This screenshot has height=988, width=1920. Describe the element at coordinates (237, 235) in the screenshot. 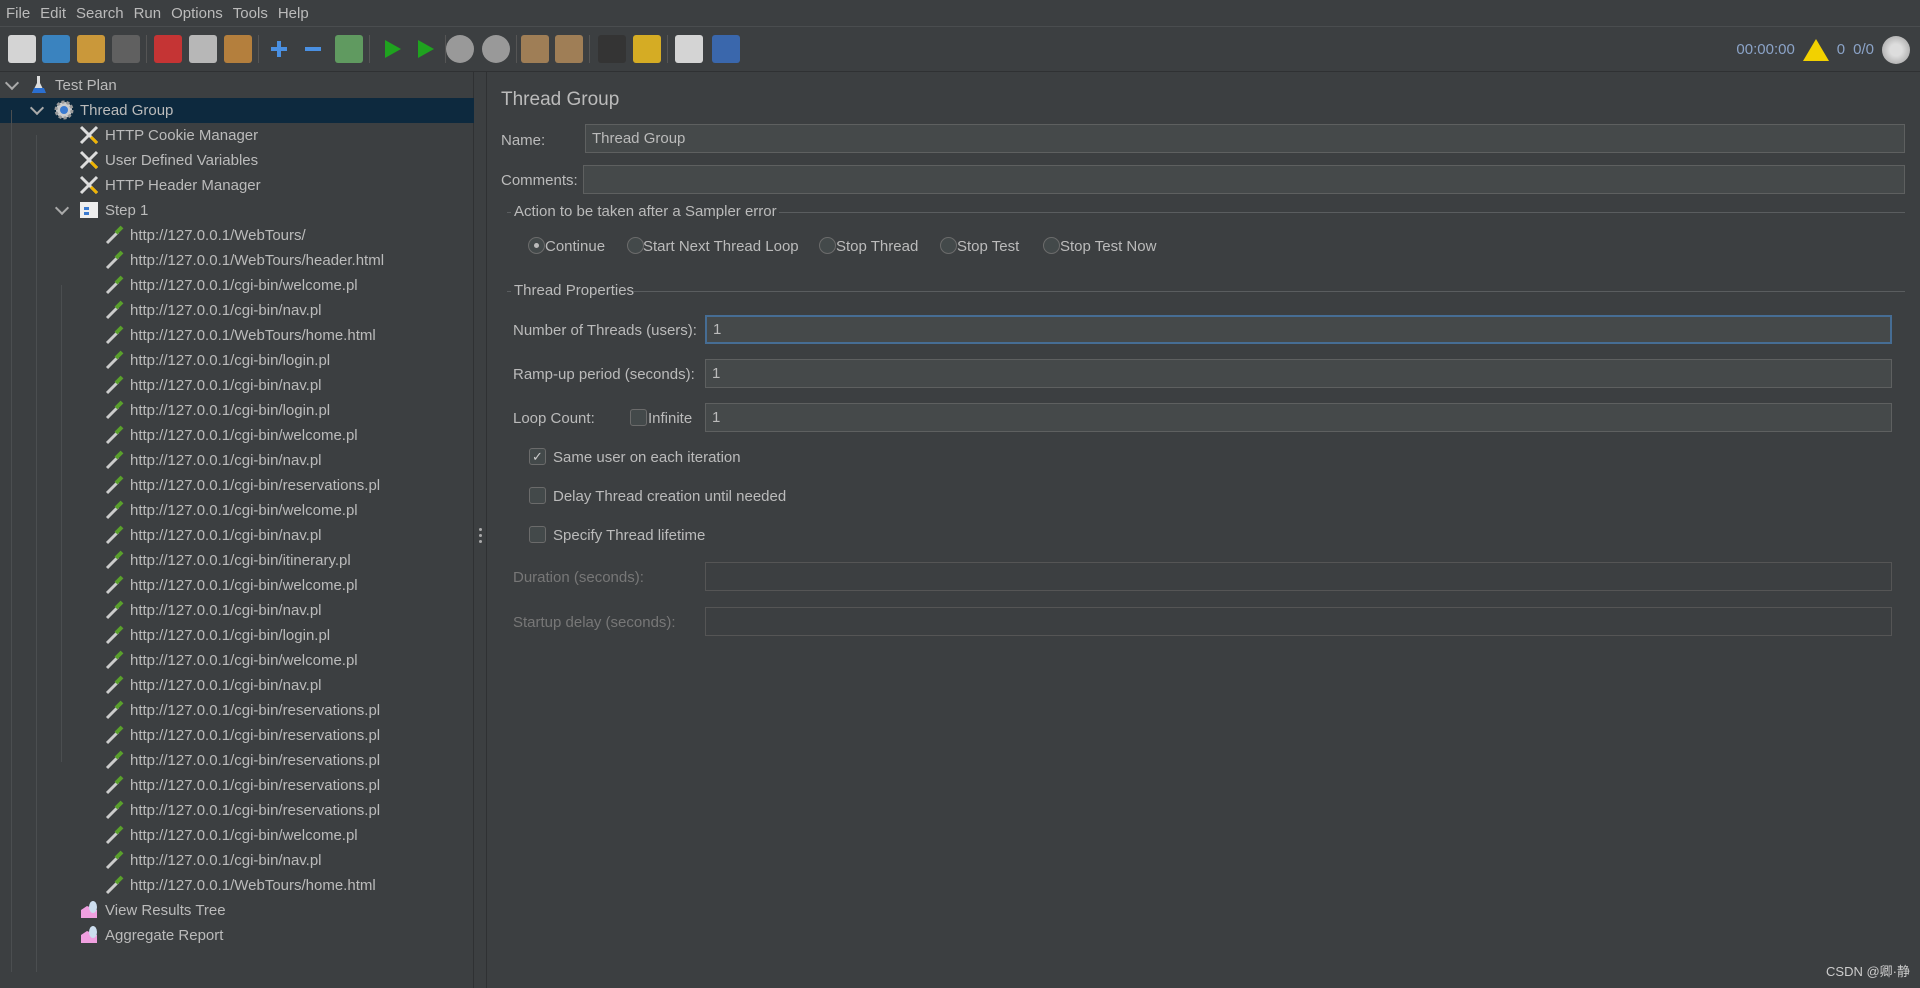

I see `tree-node: http://127.0.0.1/WebTours/` at that location.